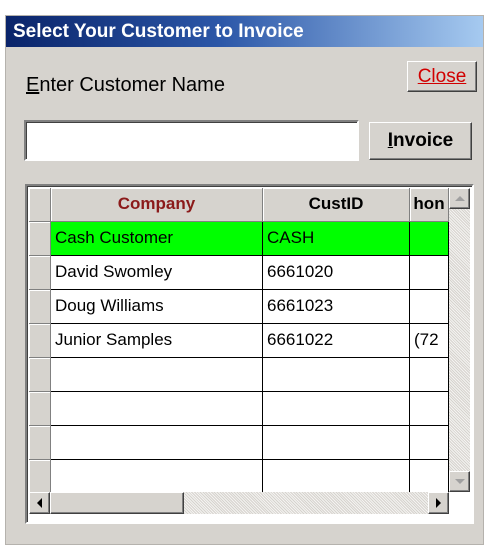  What do you see at coordinates (336, 341) in the screenshot?
I see `cell-custid: 6661022` at bounding box center [336, 341].